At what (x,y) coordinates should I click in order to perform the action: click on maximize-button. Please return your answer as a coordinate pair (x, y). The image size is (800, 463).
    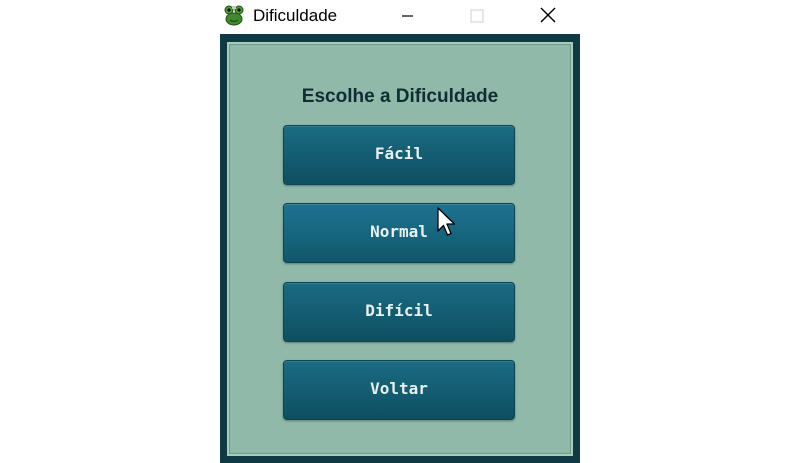
    Looking at the image, I should click on (477, 16).